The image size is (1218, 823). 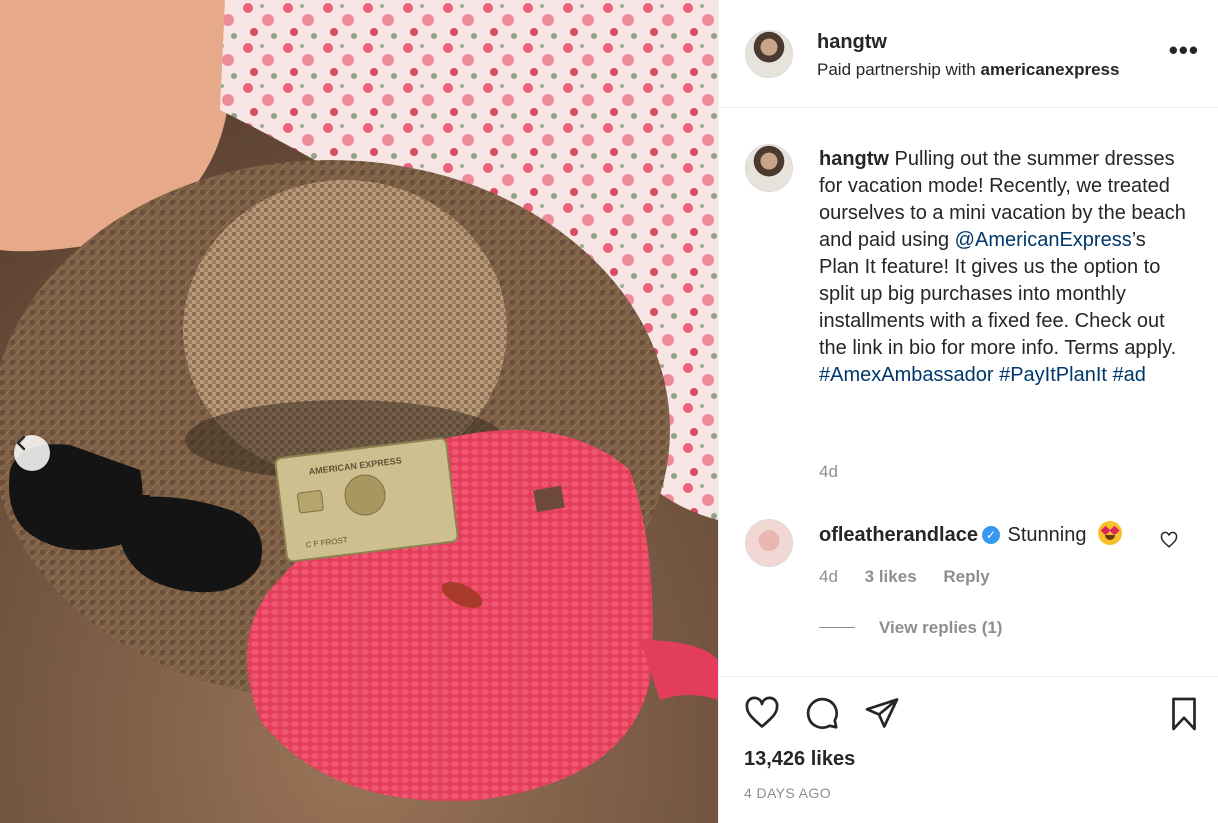 What do you see at coordinates (32, 453) in the screenshot?
I see `previous-image-button` at bounding box center [32, 453].